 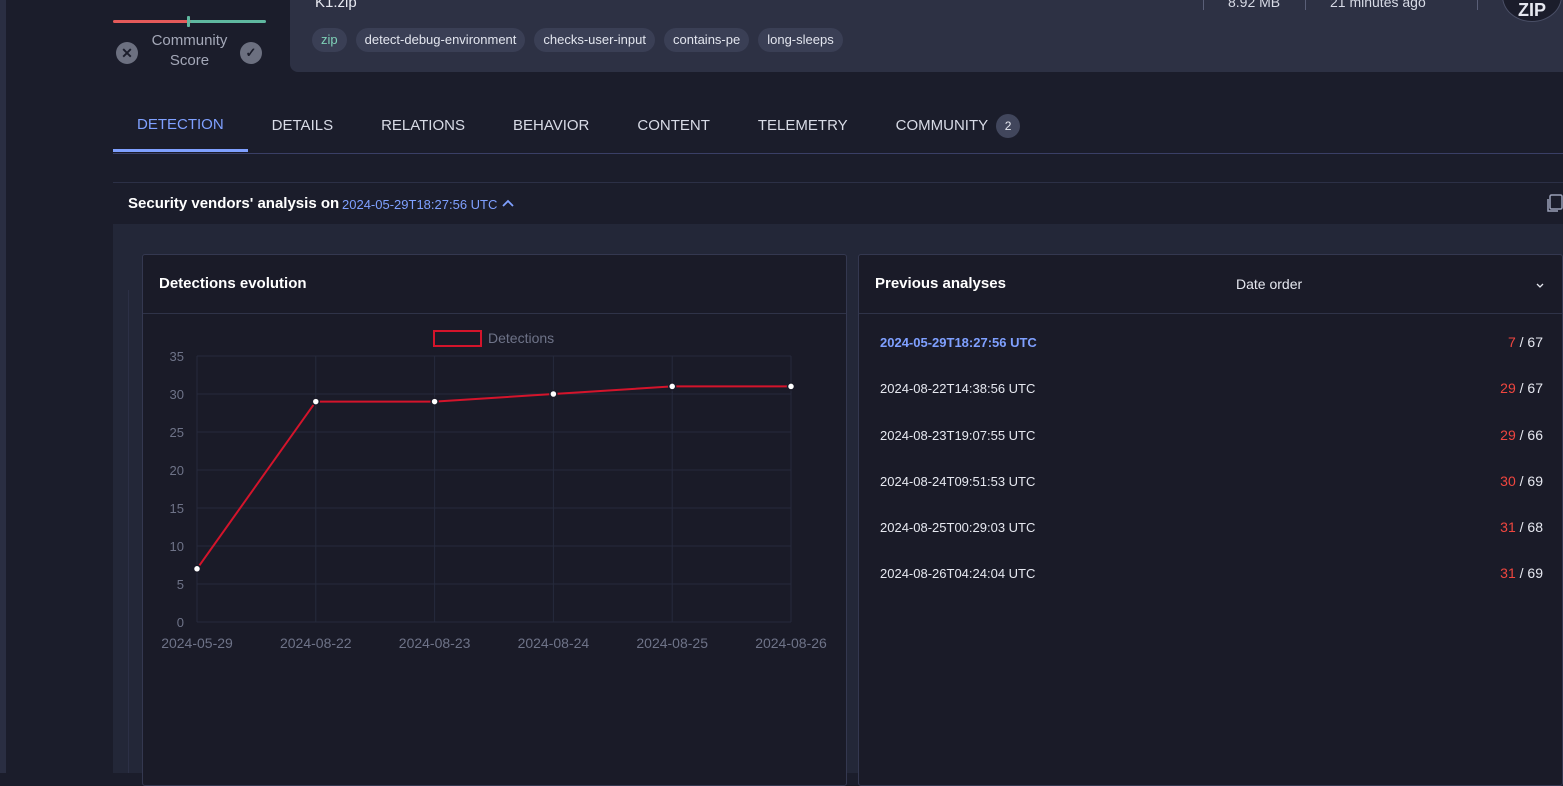 What do you see at coordinates (177, 546) in the screenshot?
I see `y-tick-label: 10` at bounding box center [177, 546].